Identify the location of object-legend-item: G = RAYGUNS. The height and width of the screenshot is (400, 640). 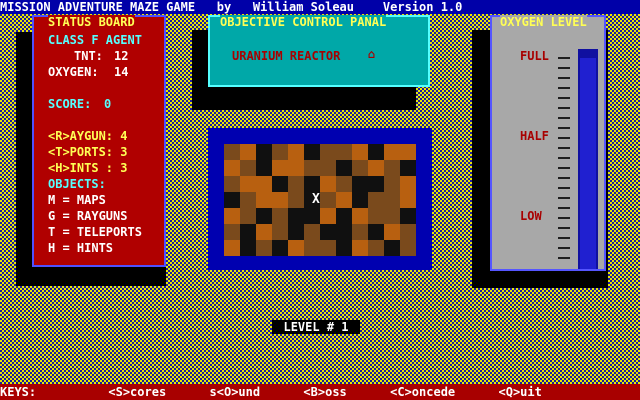
(88, 216).